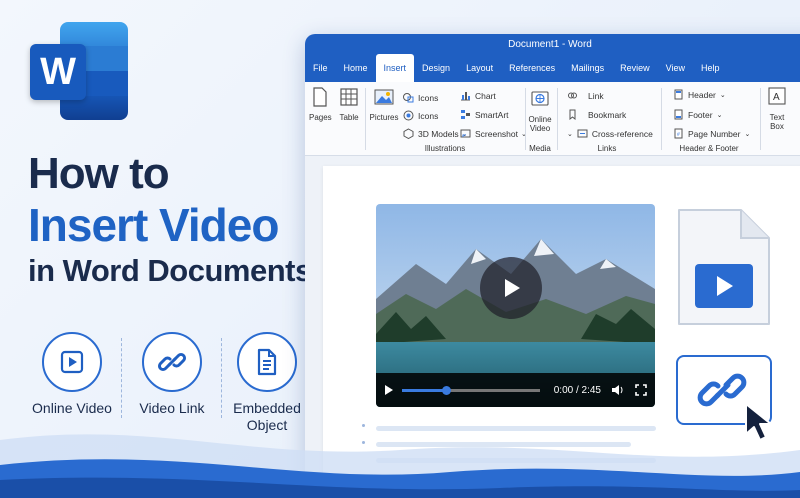 Image resolution: width=800 pixels, height=498 pixels. What do you see at coordinates (724, 267) in the screenshot?
I see `video-file-icon` at bounding box center [724, 267].